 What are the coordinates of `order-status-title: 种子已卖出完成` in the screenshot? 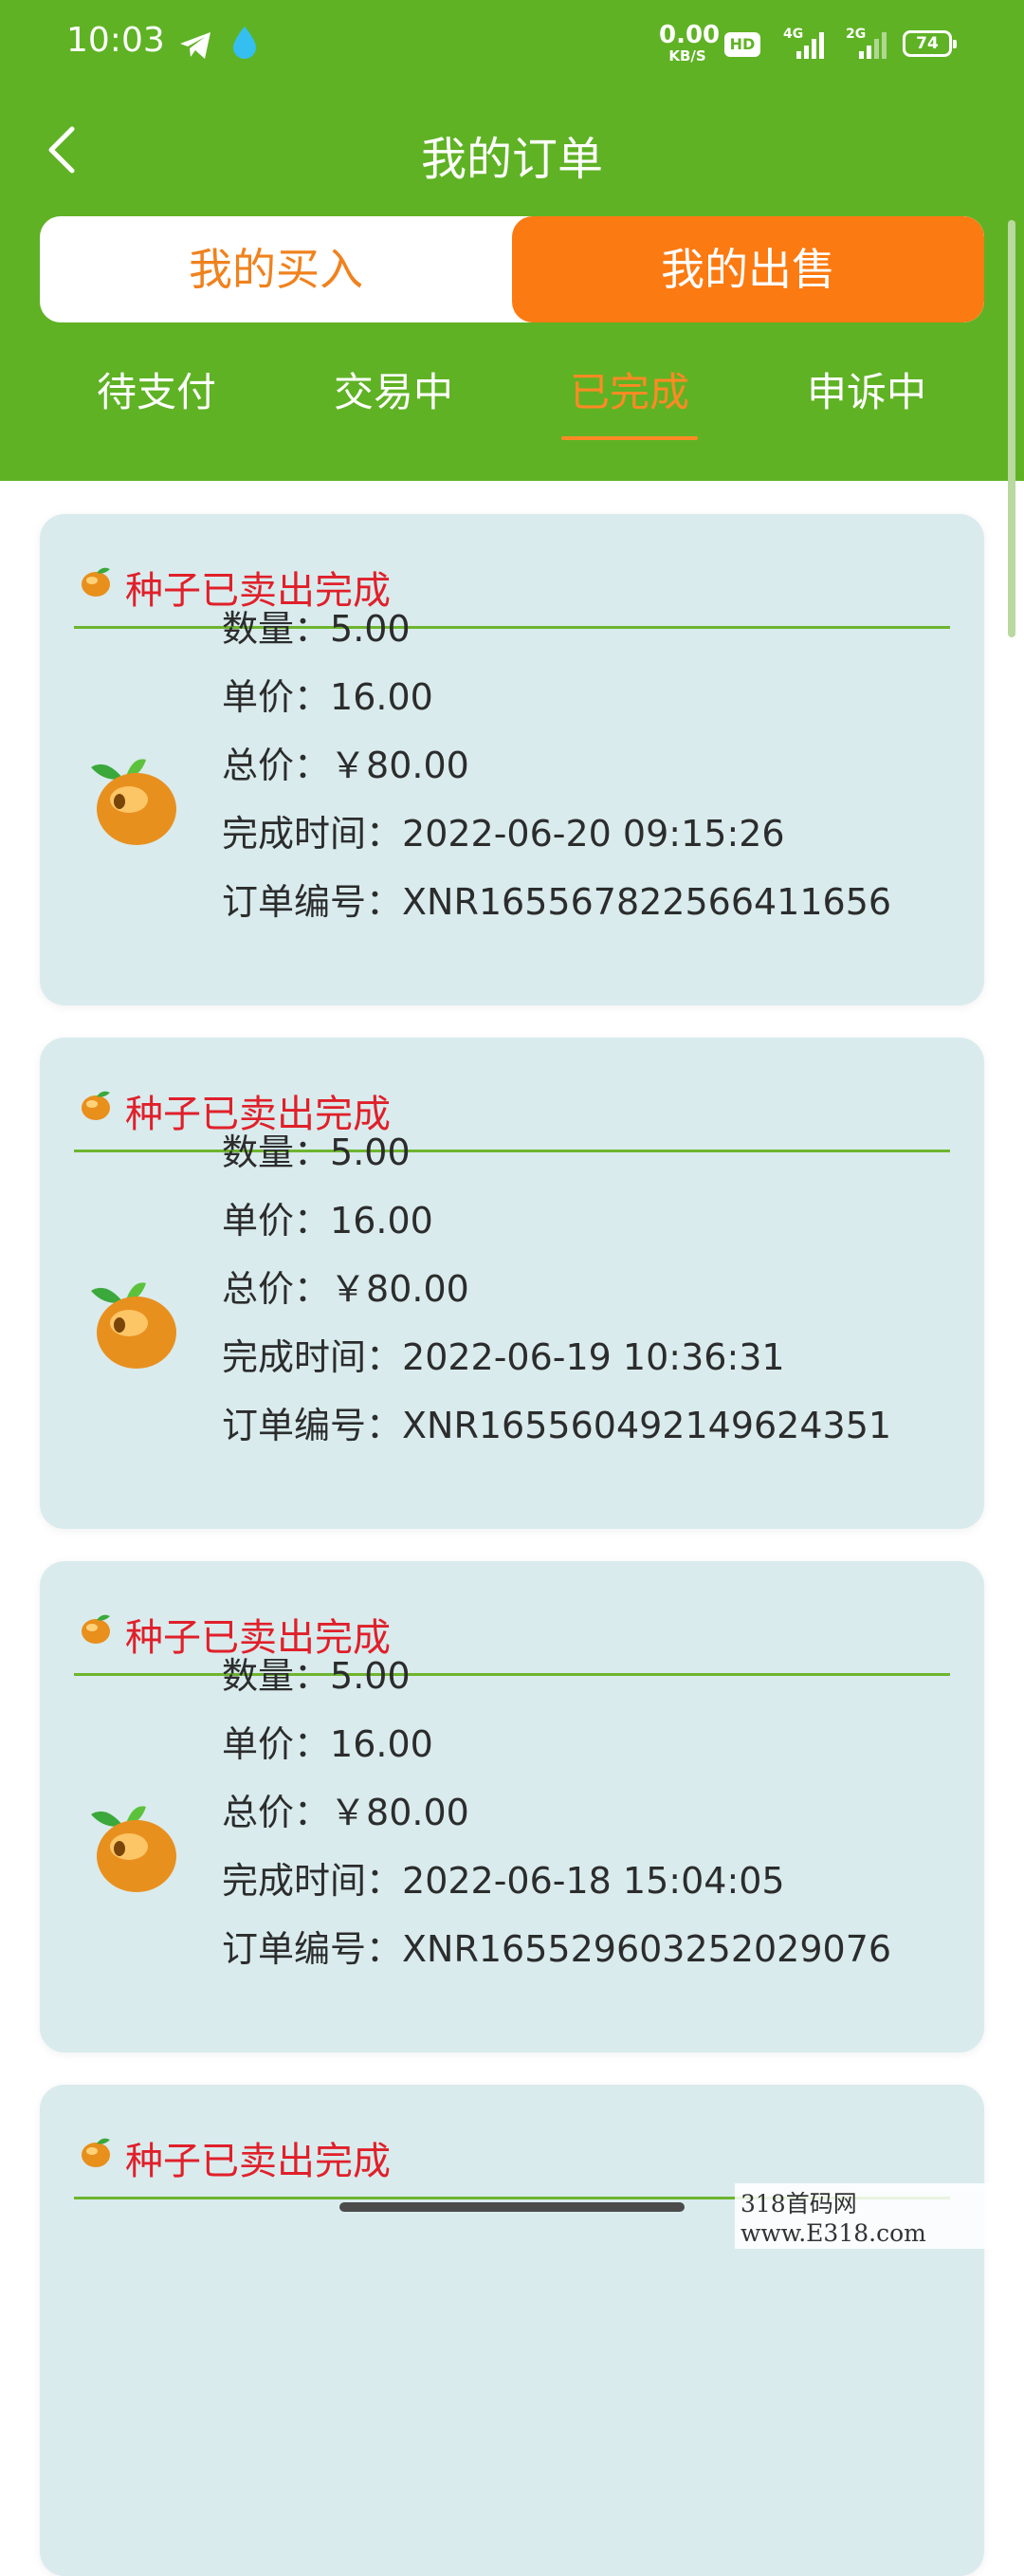 It's located at (258, 2161).